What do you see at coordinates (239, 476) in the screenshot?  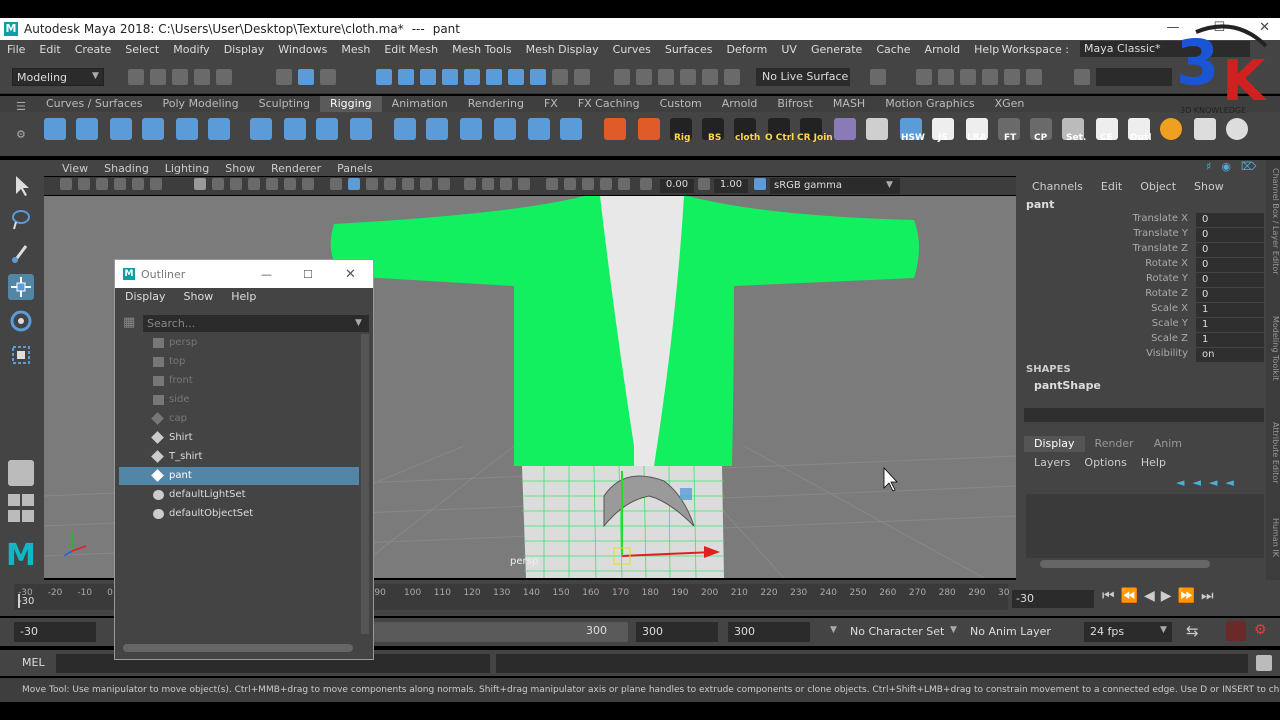 I see `outliner-item-pant: pant` at bounding box center [239, 476].